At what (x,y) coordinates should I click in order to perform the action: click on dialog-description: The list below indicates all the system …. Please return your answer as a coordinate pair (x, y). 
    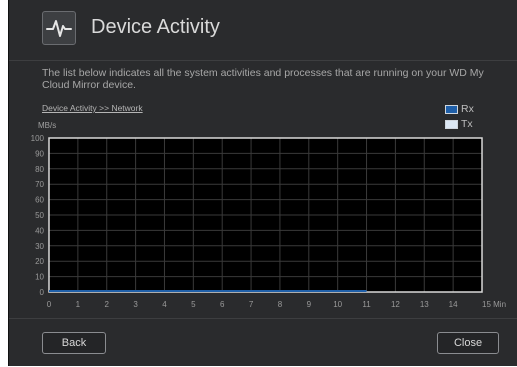
    Looking at the image, I should click on (263, 79).